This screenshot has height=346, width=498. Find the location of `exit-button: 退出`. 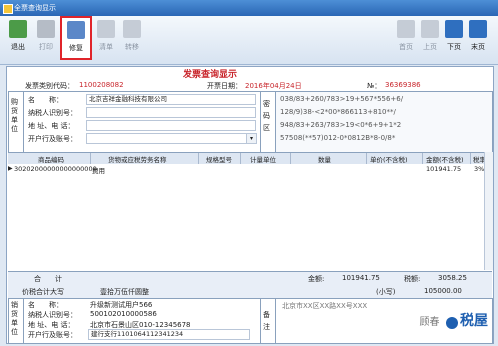

exit-button: 退出 is located at coordinates (18, 36).